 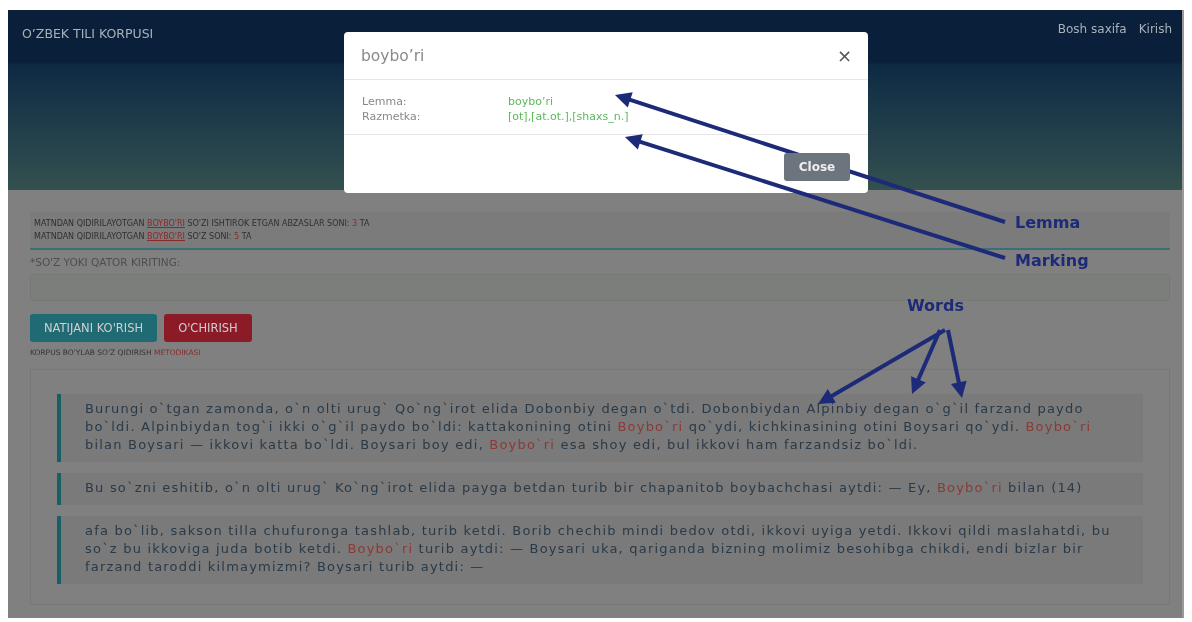 I want to click on stats-text: MATNDAN QIDIRILAYOTGAN BOYBO'RI SO'ZI ISHTIROK ETGAN ABZASLAR SONI: 3 TA, so click(x=202, y=223).